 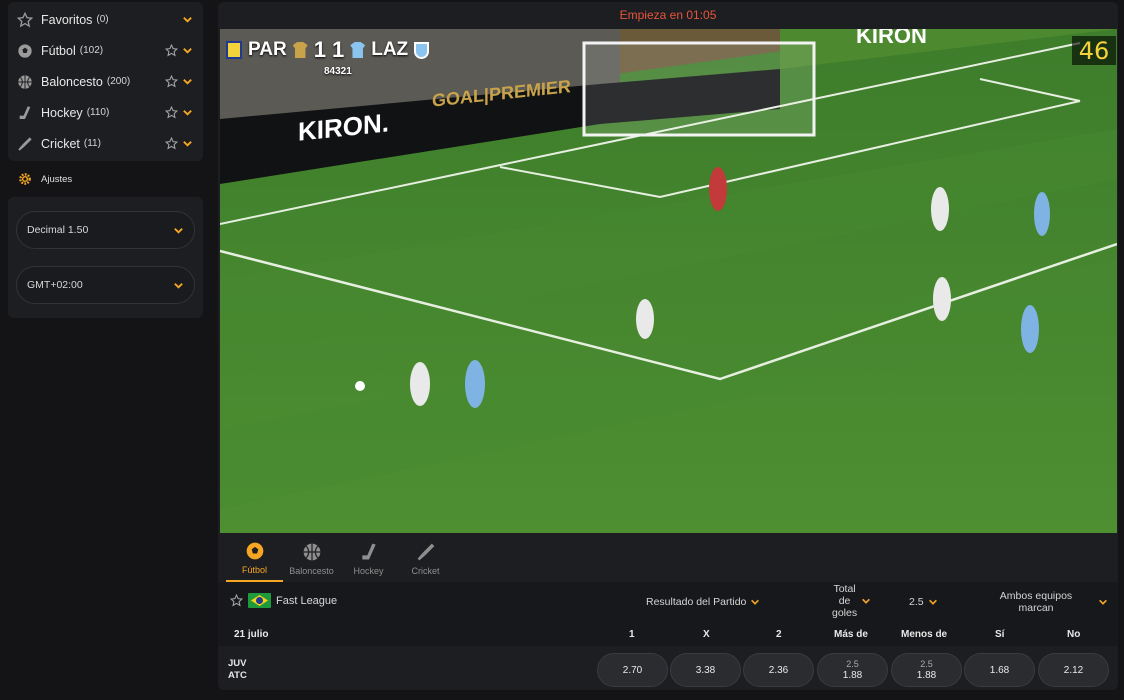 What do you see at coordinates (92, 143) in the screenshot?
I see `sidebar-item-count: (11)` at bounding box center [92, 143].